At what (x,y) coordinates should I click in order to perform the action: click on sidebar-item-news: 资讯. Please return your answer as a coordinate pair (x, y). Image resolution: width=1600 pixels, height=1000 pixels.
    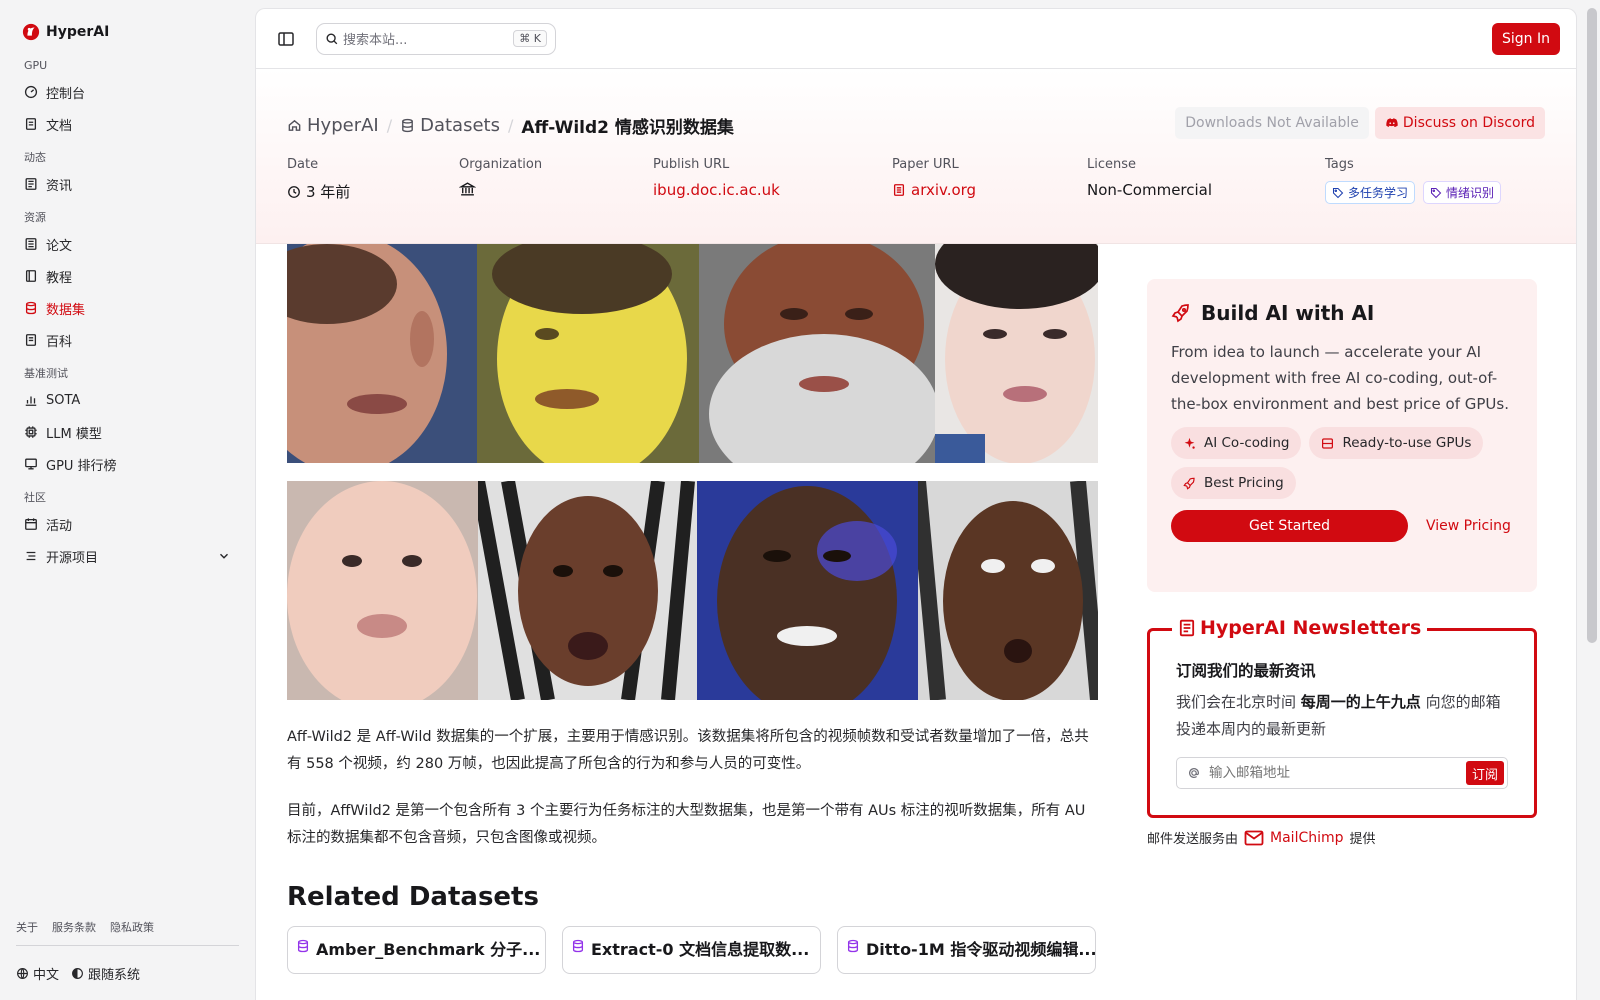
    Looking at the image, I should click on (127, 184).